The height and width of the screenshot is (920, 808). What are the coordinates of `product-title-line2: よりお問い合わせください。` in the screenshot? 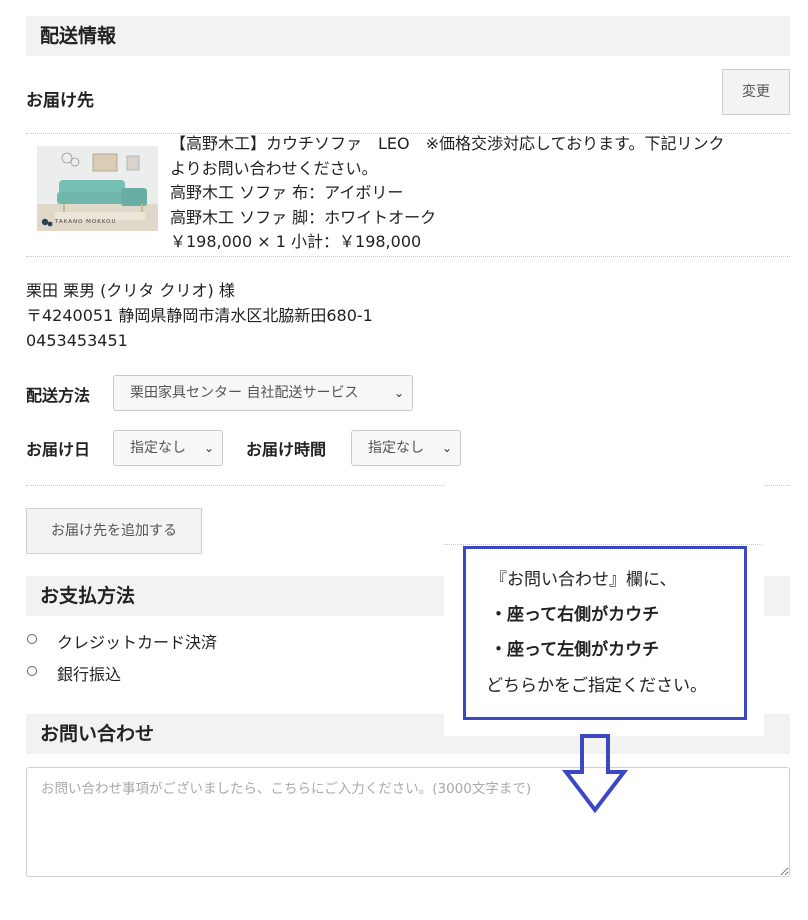 It's located at (274, 168).